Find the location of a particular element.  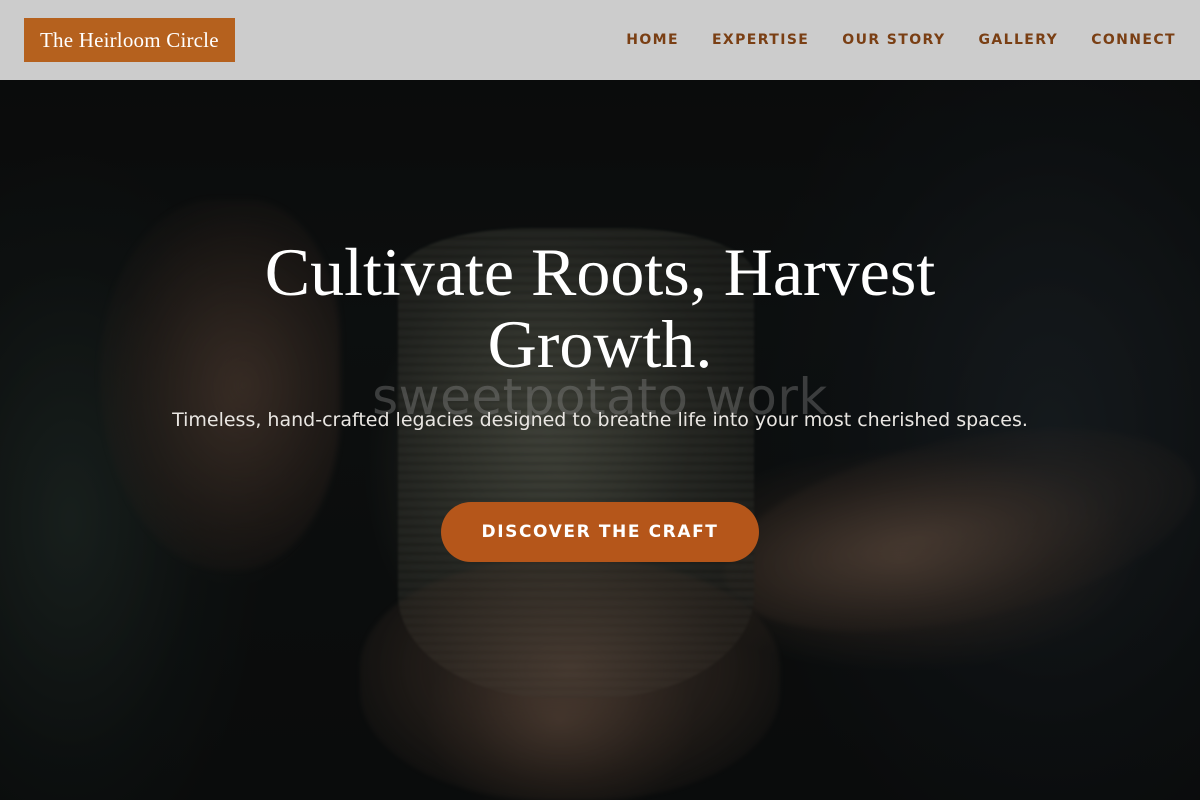

site-logo: The Heirloom Circle is located at coordinates (129, 40).